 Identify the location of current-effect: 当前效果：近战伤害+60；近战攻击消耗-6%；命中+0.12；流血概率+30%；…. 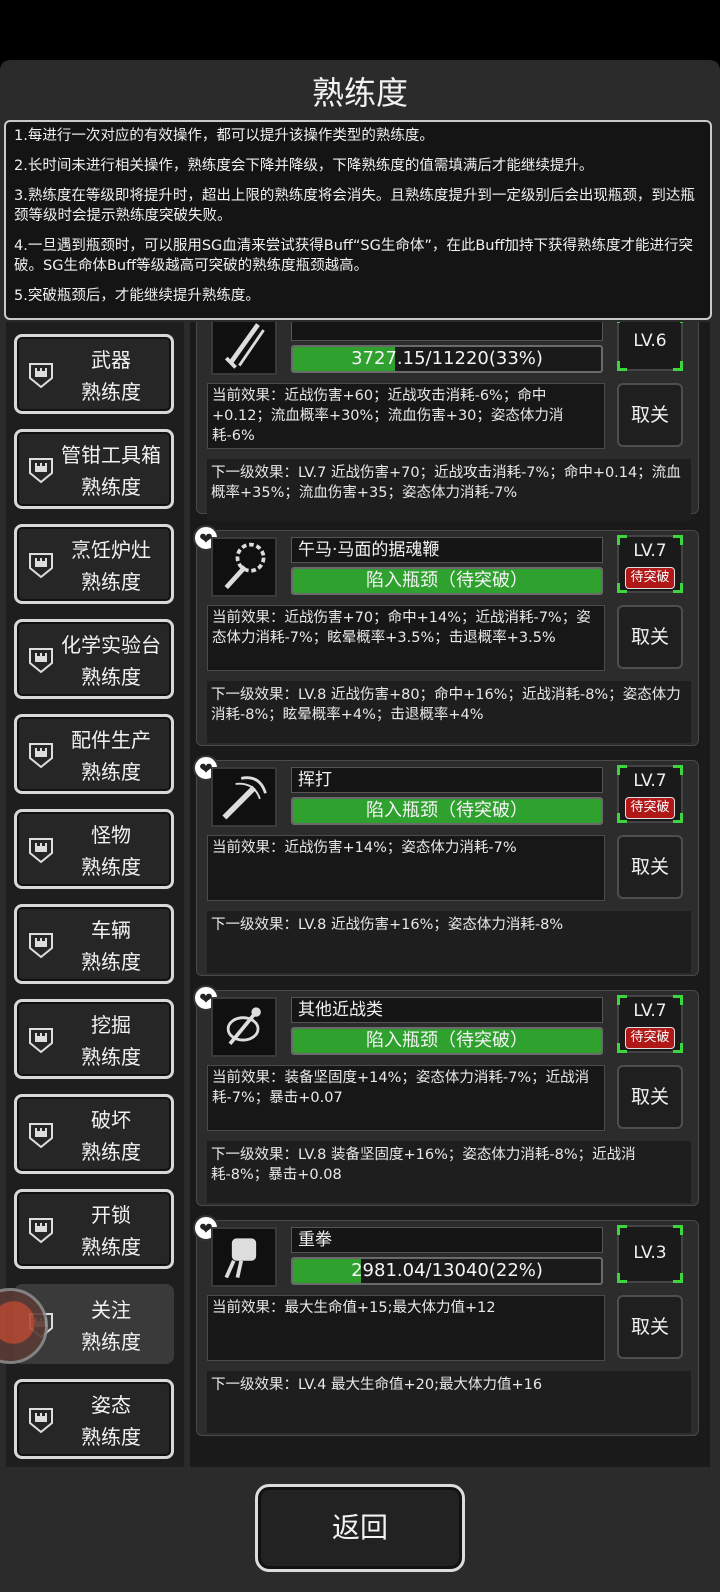
(406, 416).